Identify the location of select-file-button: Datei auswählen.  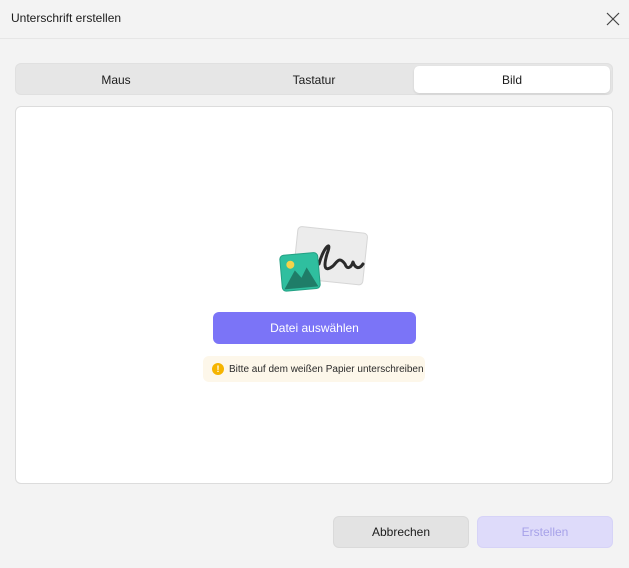
(314, 328).